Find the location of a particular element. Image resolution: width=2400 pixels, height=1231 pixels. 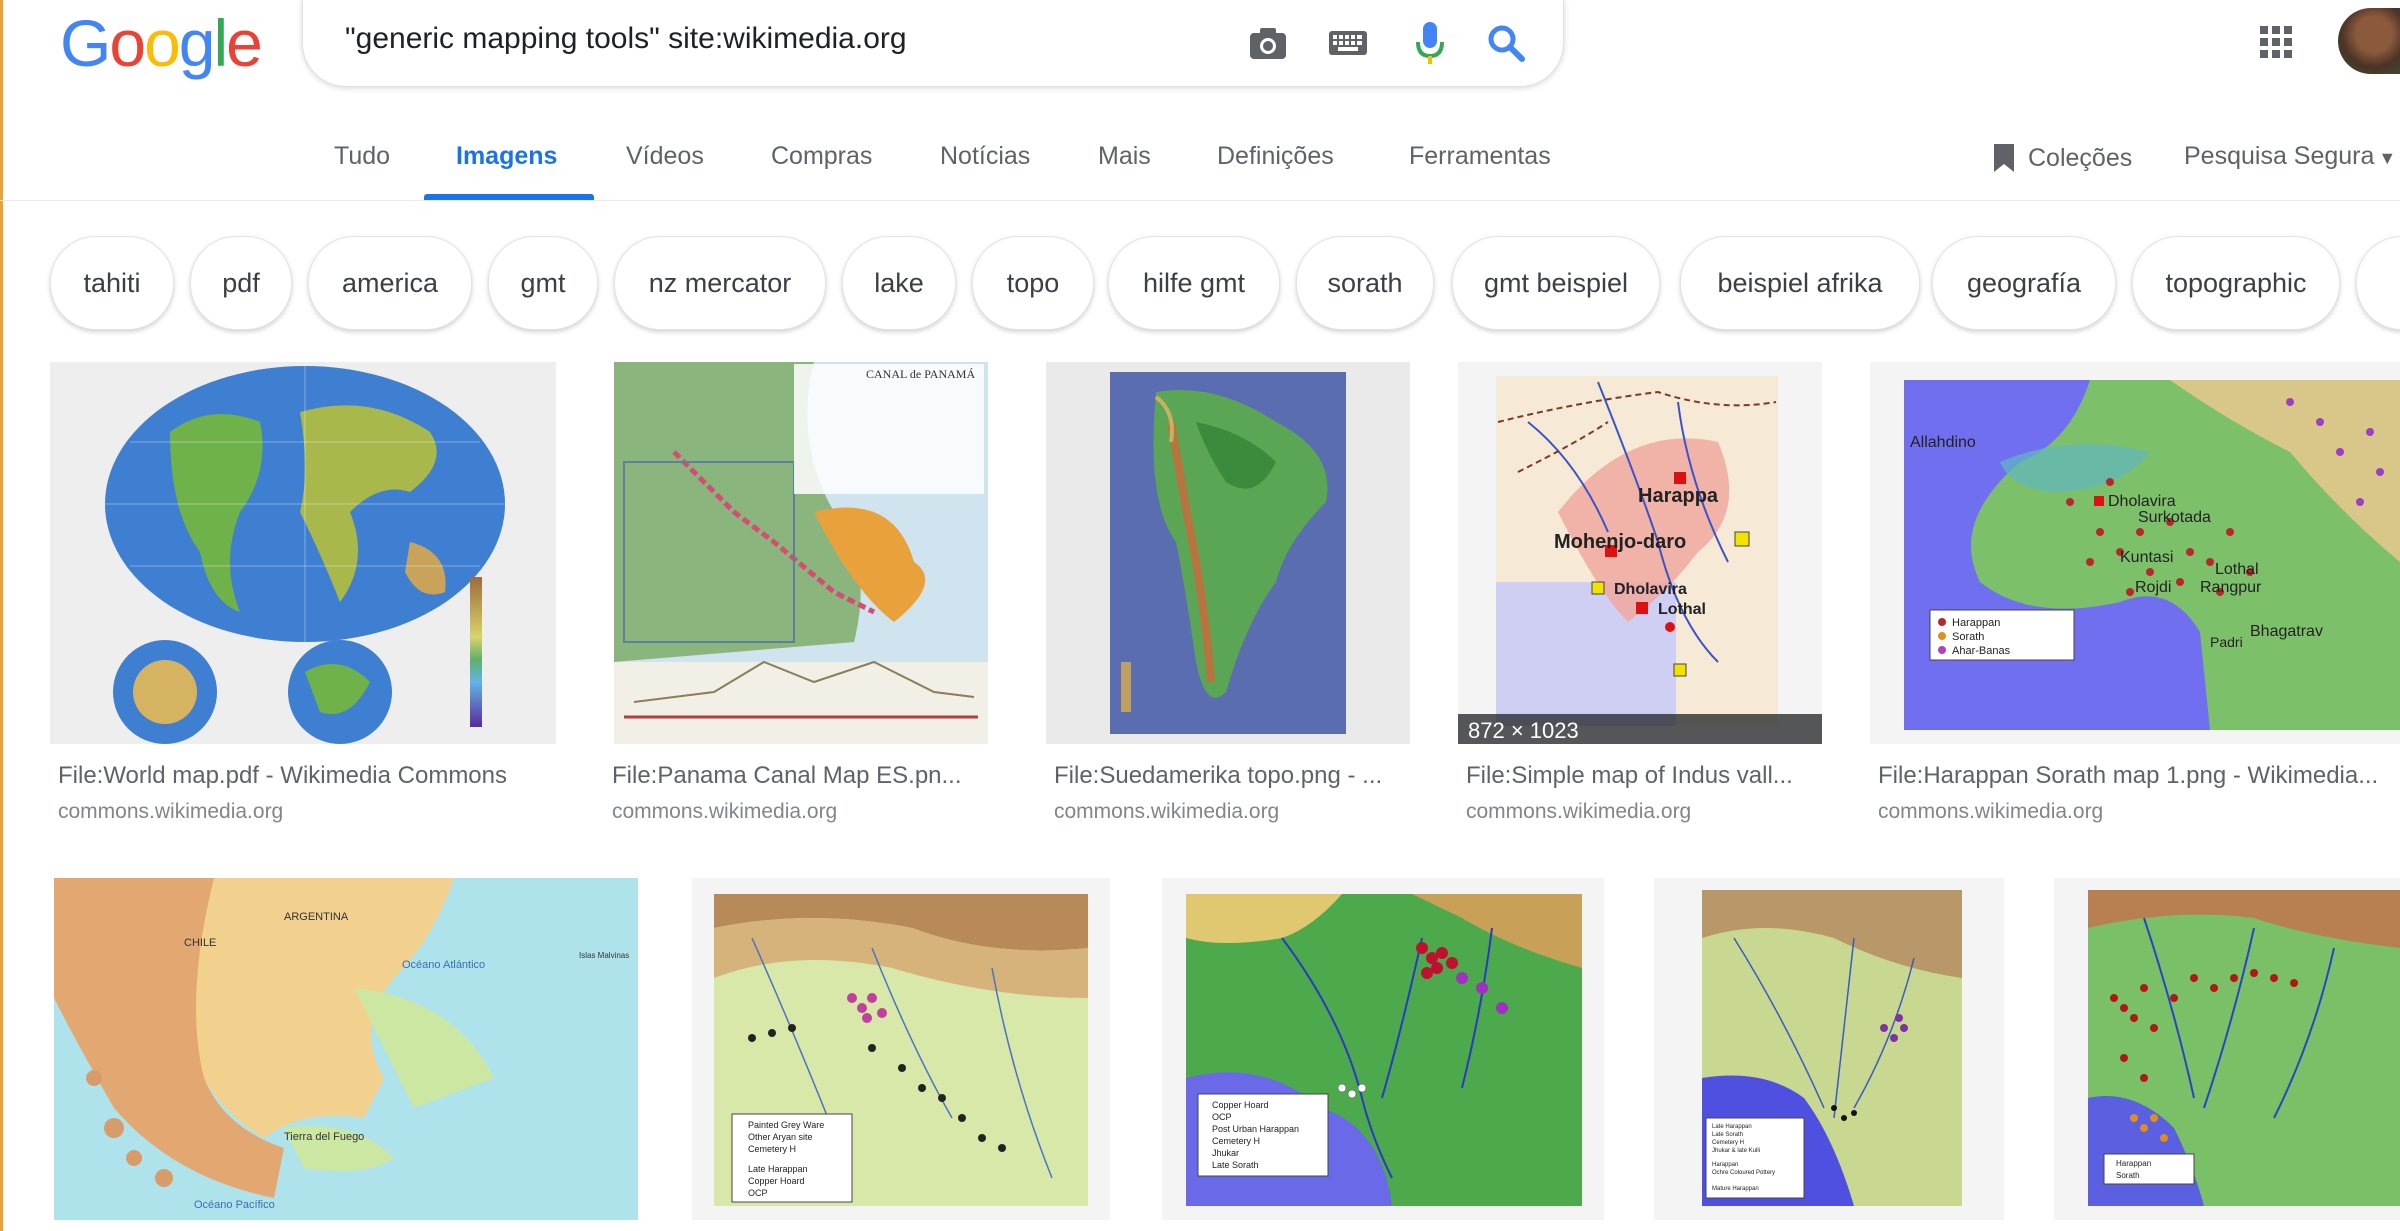

legend-item: Ahar-Banas is located at coordinates (1981, 651).